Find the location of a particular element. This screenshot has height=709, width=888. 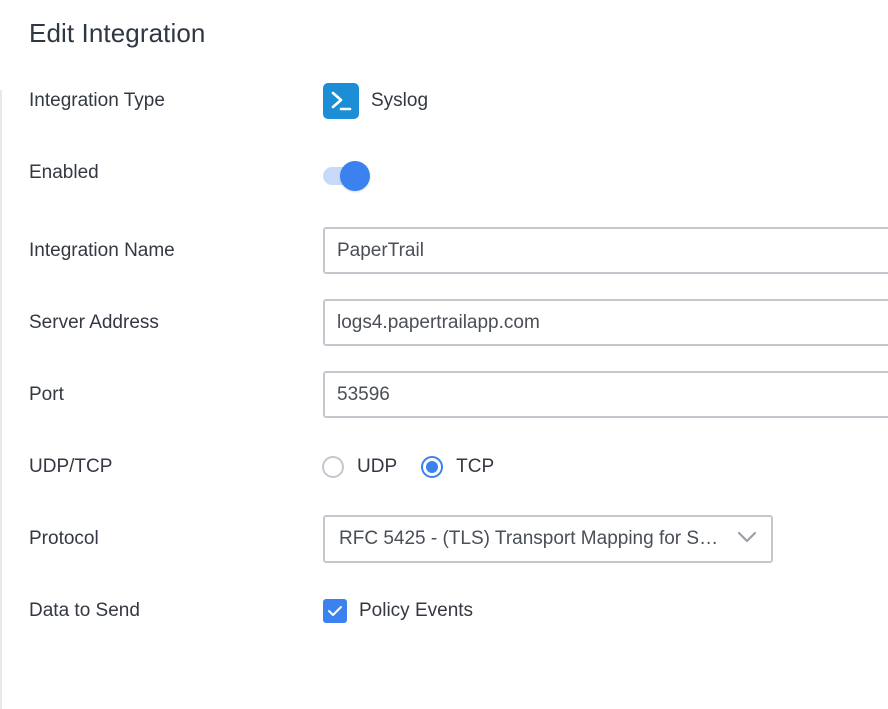

check-icon is located at coordinates (335, 611).